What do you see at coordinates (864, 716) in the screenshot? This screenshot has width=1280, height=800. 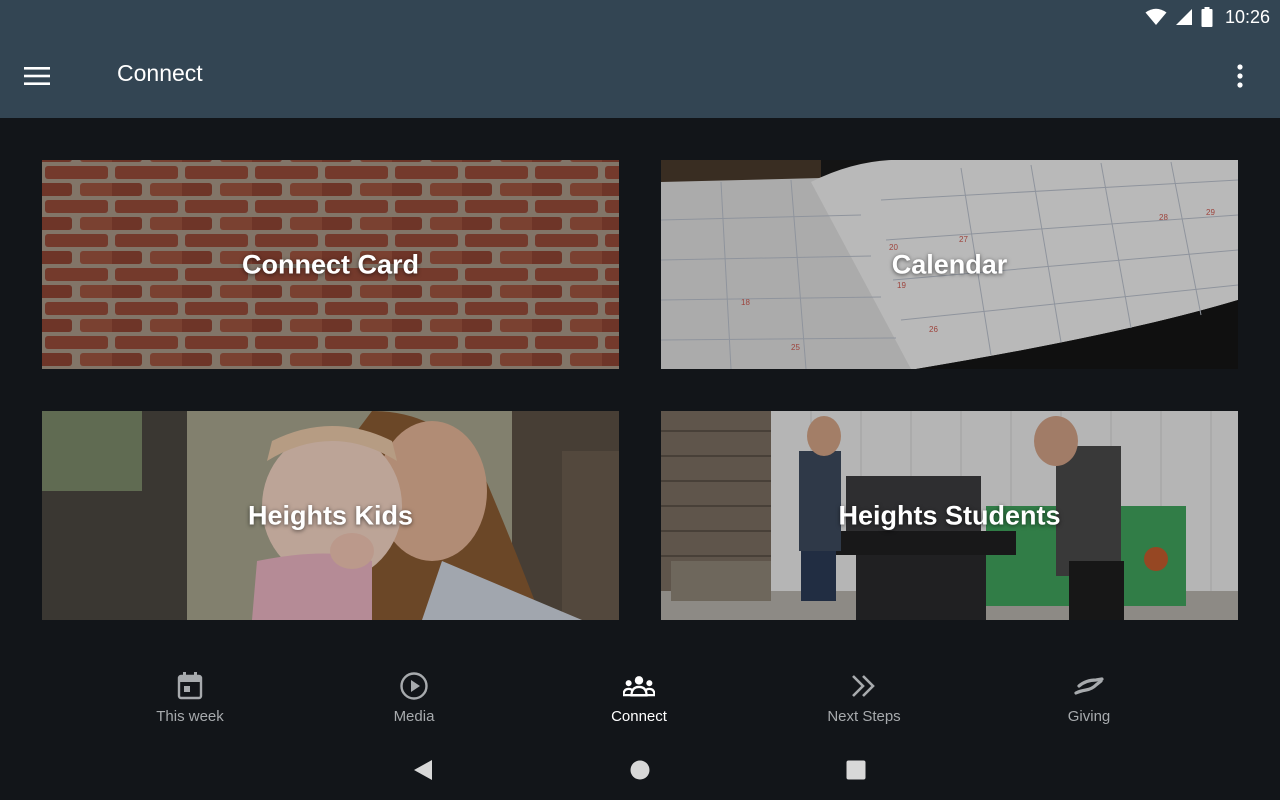 I see `nav-label: Next Steps` at bounding box center [864, 716].